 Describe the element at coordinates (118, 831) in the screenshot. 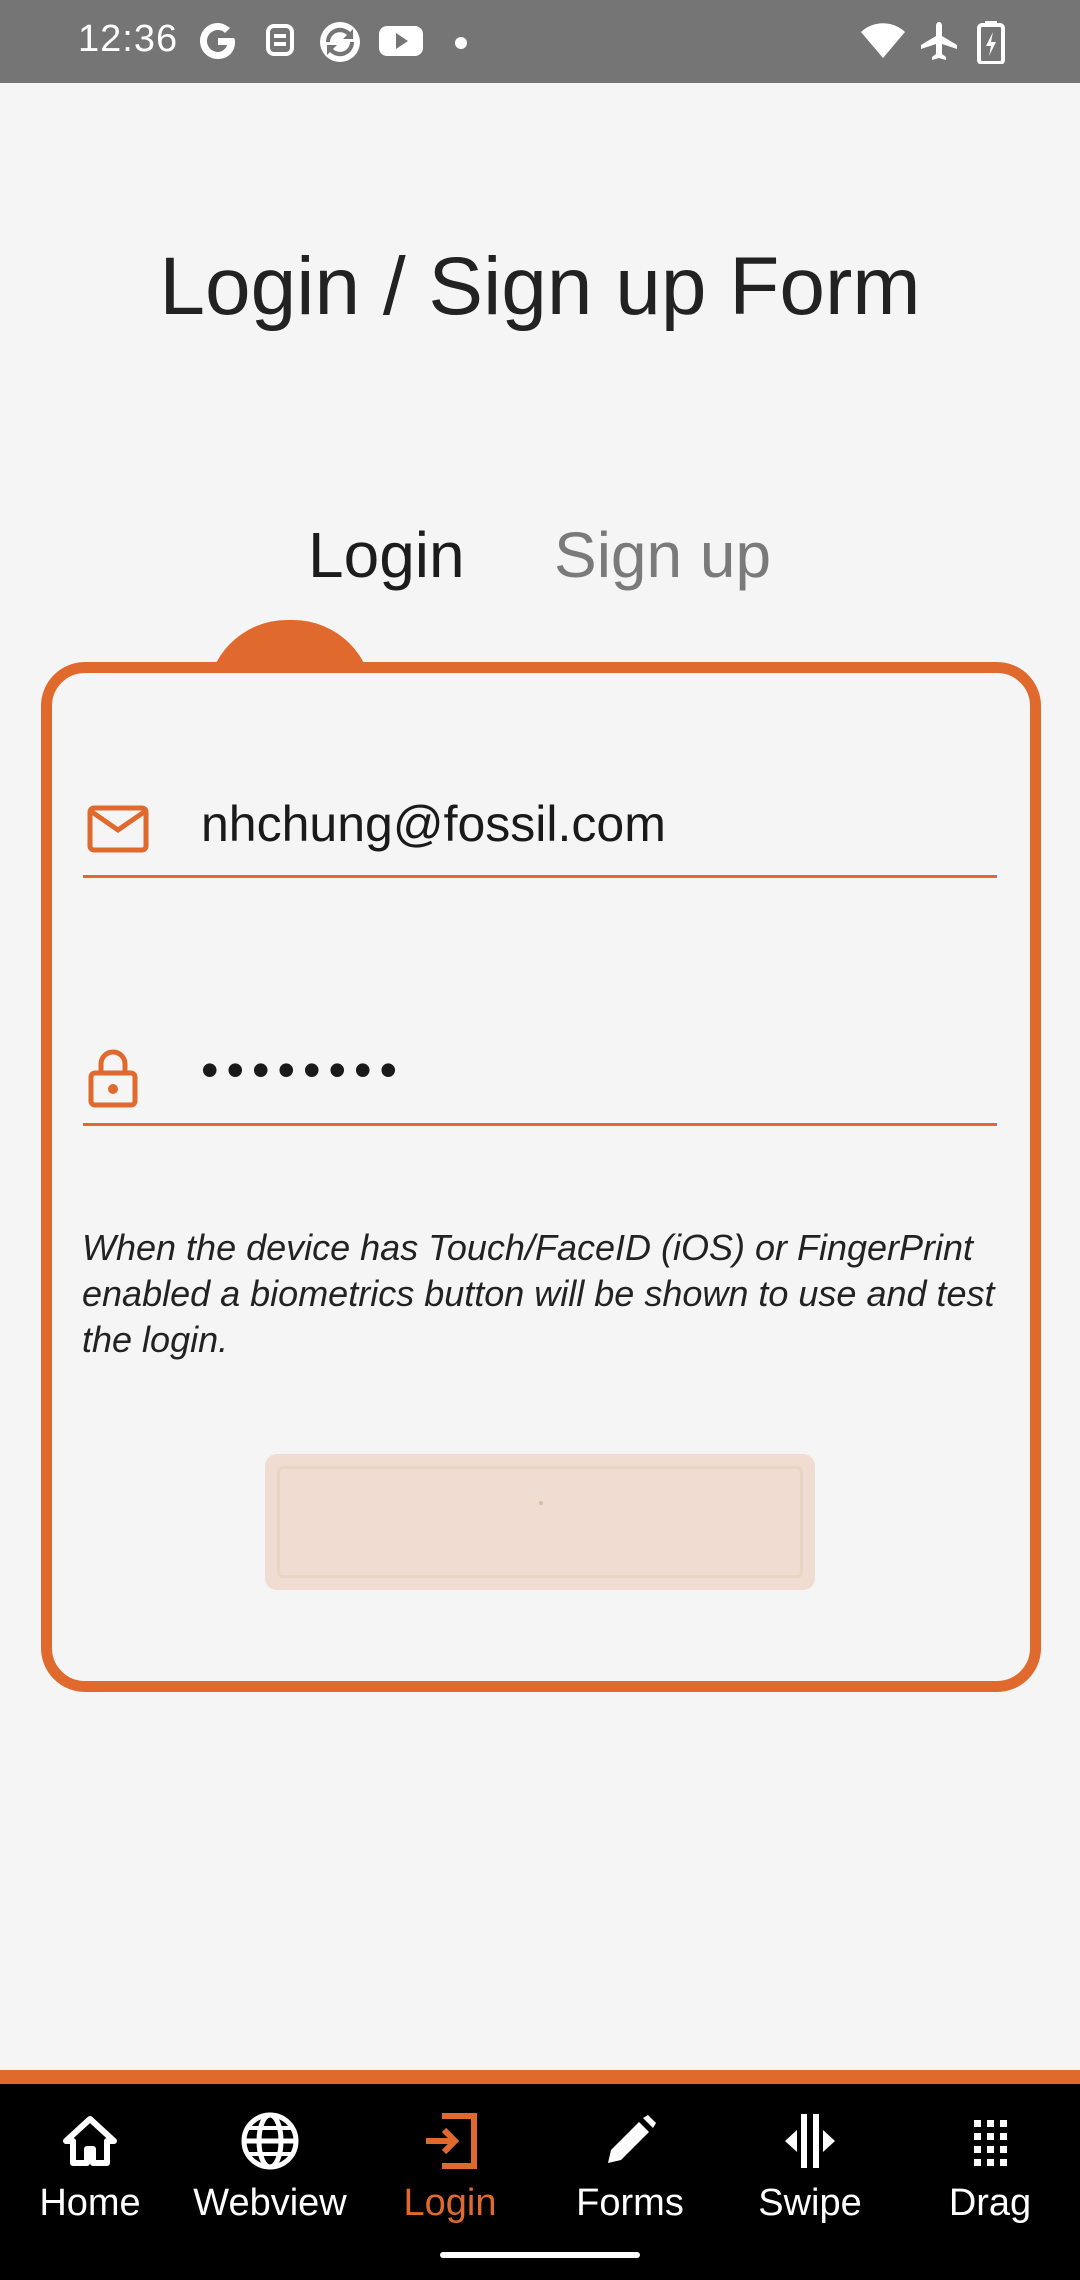

I see `mail-icon` at that location.